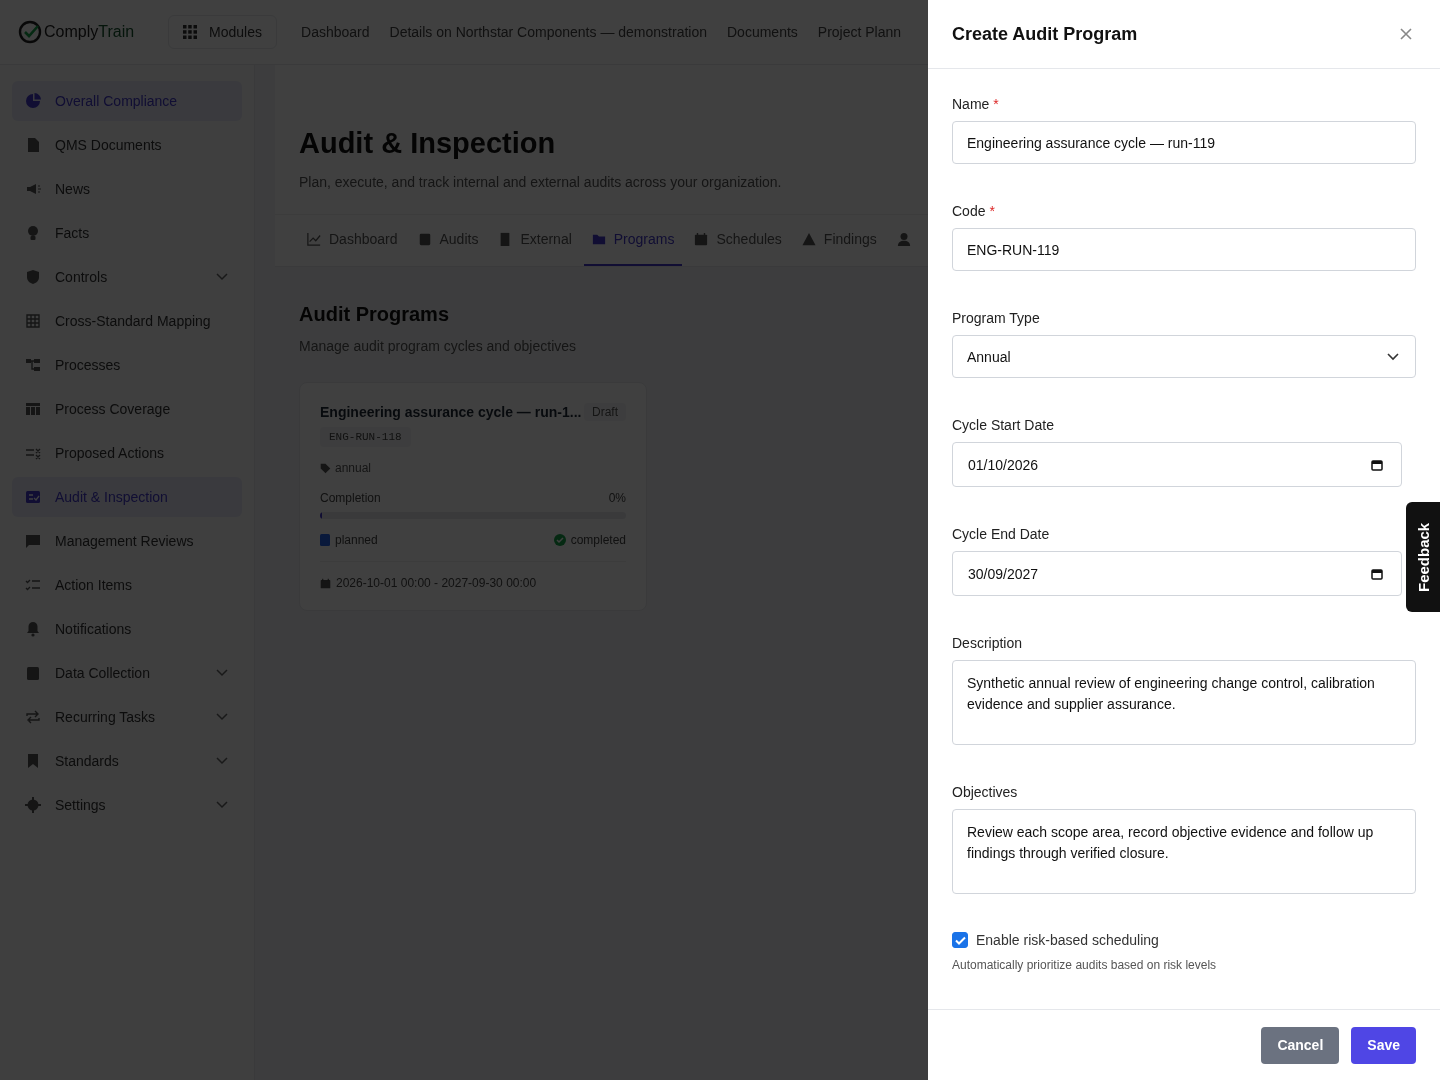  Describe the element at coordinates (1184, 702) in the screenshot. I see `text-area: Synthetic annual review of engineering change control, calibration evidence and supplier assurance.` at that location.